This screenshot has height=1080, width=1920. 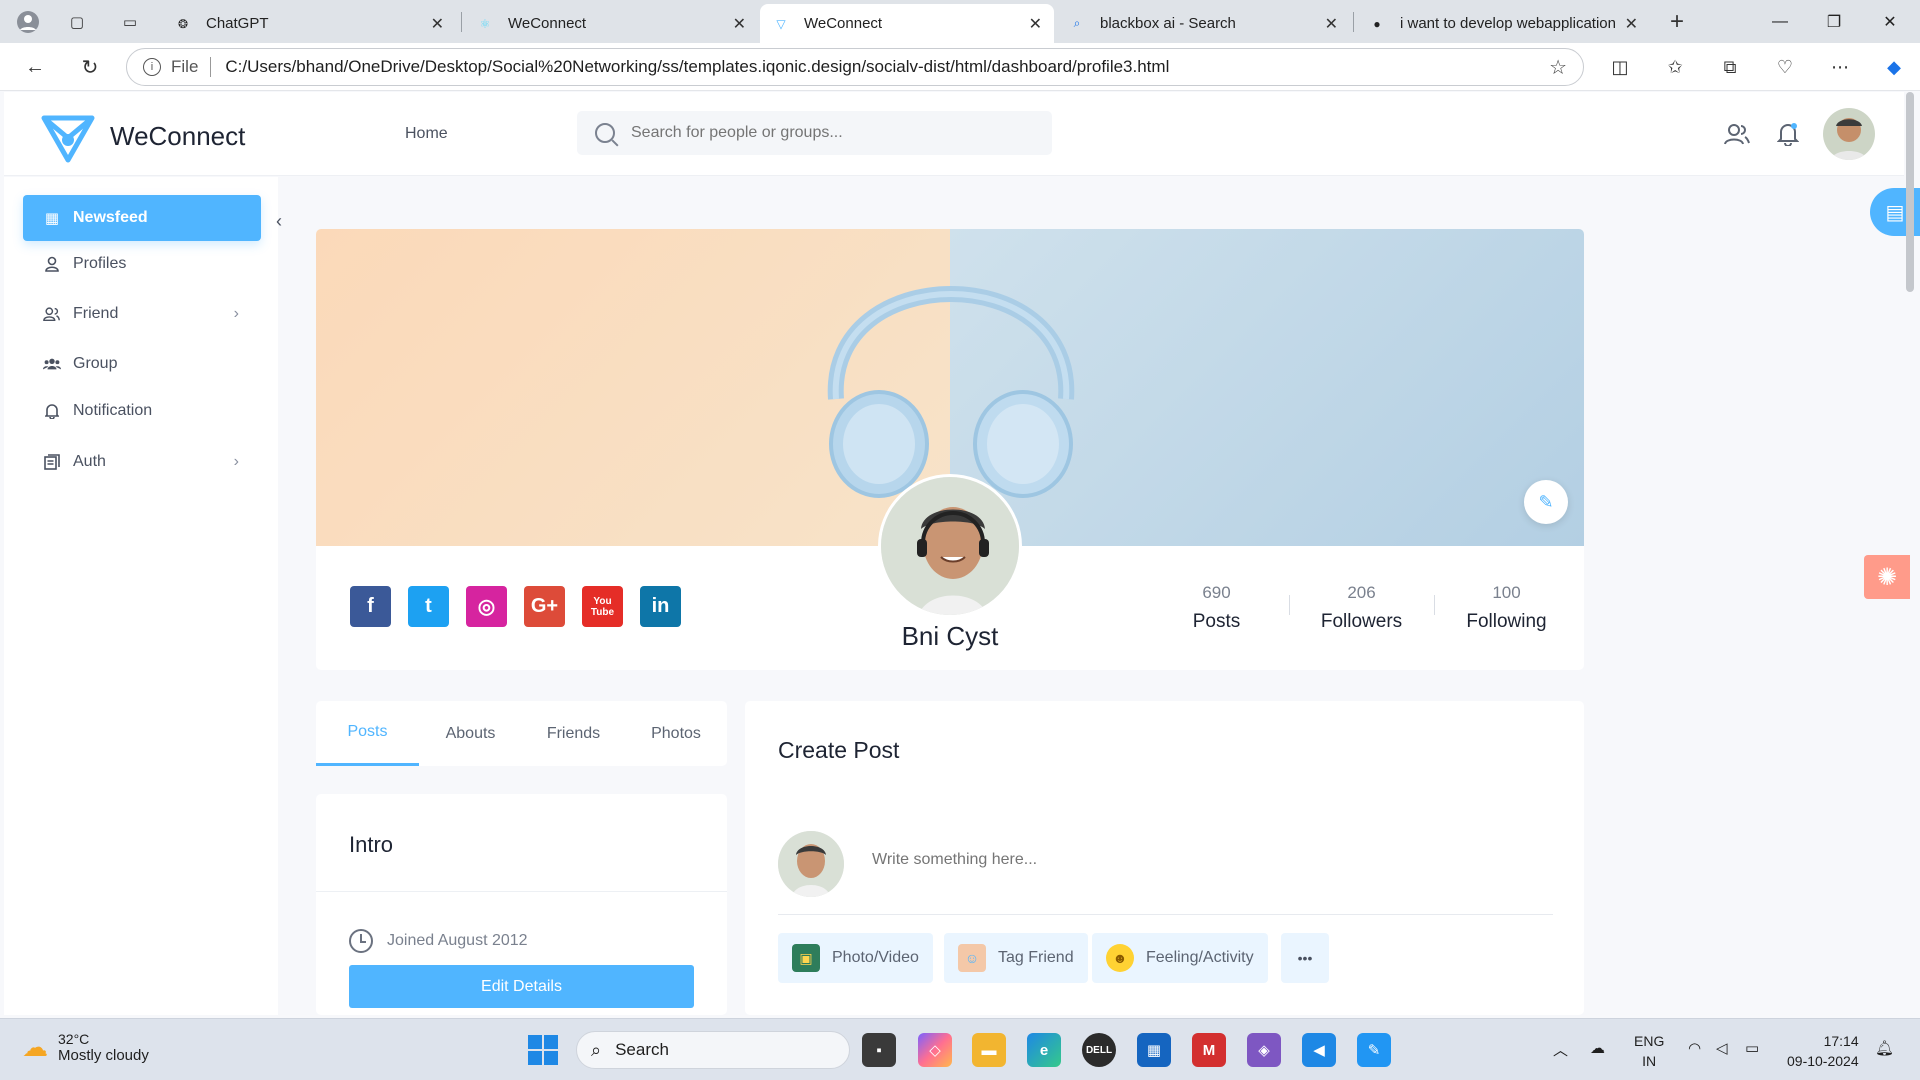 What do you see at coordinates (1834, 21) in the screenshot?
I see `restore-icon: ❐` at bounding box center [1834, 21].